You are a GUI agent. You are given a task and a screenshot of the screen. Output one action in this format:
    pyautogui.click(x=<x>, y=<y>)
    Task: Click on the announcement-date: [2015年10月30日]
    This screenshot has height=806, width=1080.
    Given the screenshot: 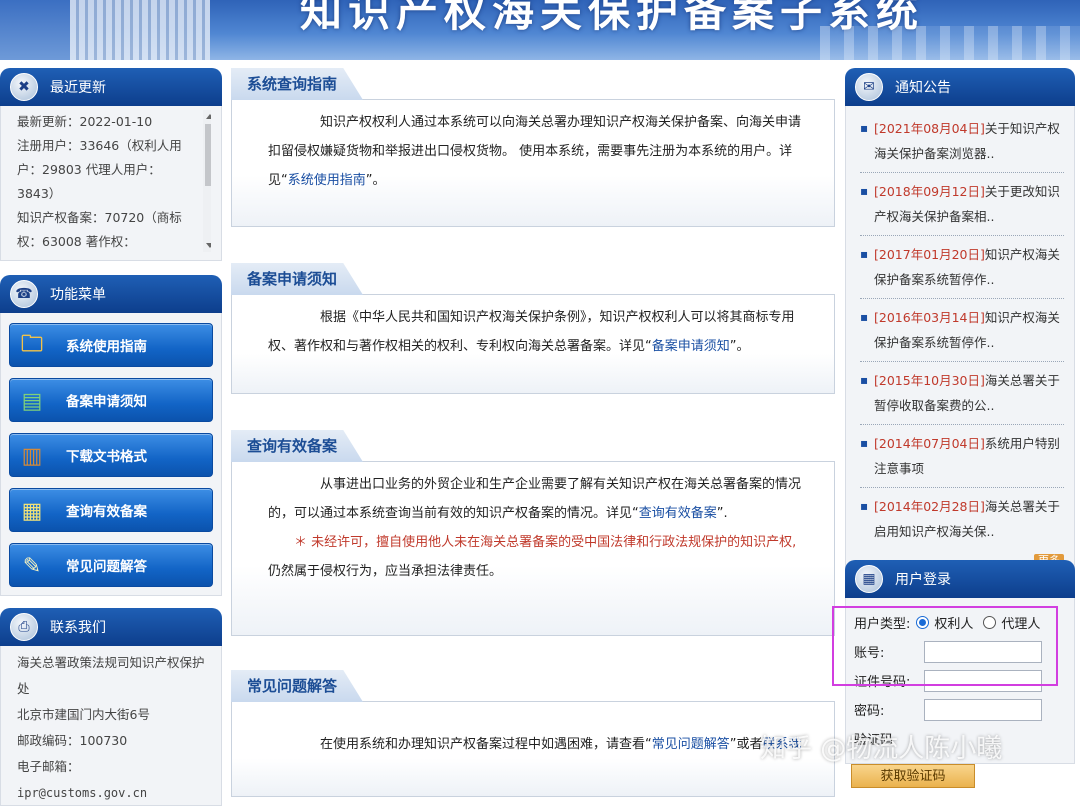 What is the action you would take?
    pyautogui.click(x=929, y=380)
    